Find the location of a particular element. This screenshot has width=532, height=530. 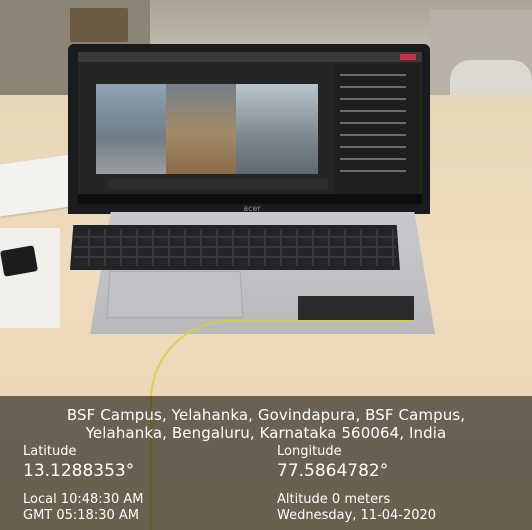

windows-taskbar is located at coordinates (250, 199).